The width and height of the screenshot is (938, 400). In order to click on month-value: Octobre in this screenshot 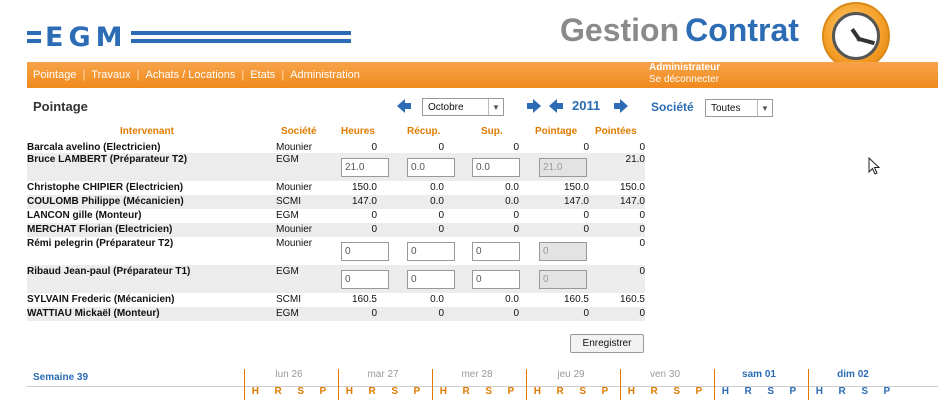, I will do `click(446, 107)`.